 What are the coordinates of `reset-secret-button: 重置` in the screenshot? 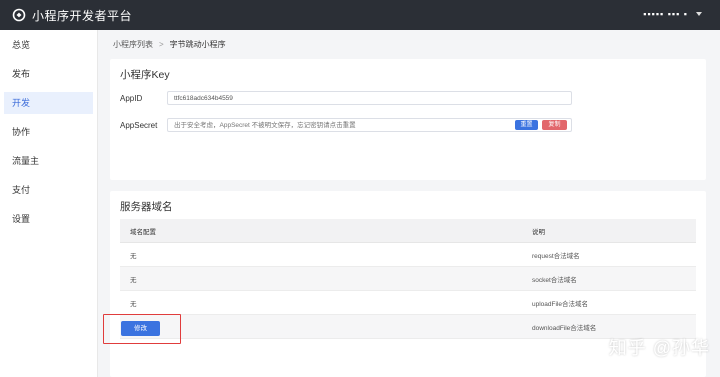 It's located at (526, 125).